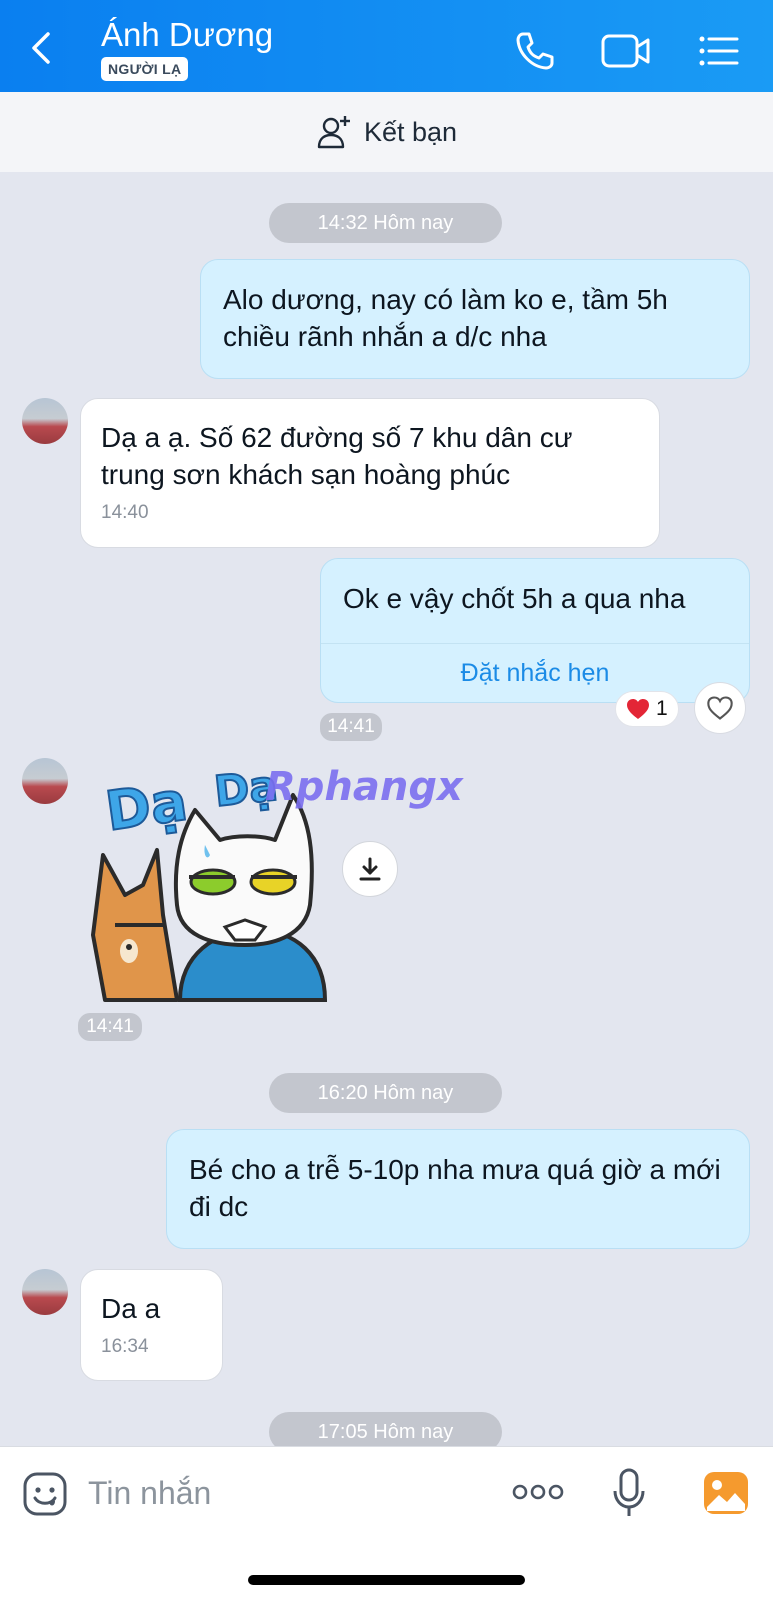 This screenshot has height=1600, width=773. Describe the element at coordinates (385, 223) in the screenshot. I see `date-divider: 14:32 Hôm nay` at that location.